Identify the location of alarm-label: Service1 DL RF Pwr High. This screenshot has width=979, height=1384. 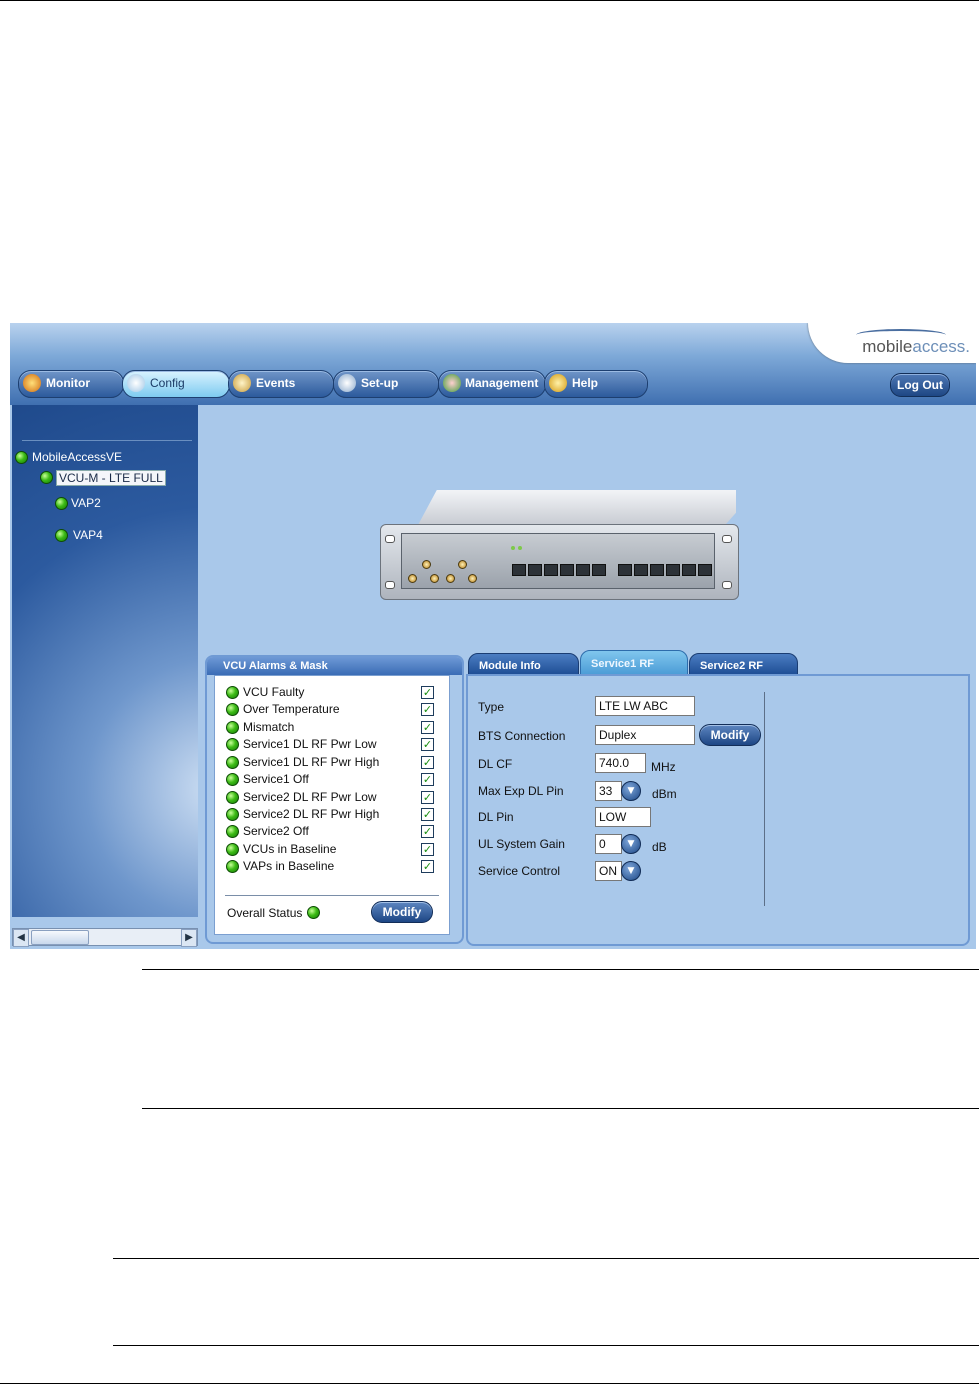
(311, 762).